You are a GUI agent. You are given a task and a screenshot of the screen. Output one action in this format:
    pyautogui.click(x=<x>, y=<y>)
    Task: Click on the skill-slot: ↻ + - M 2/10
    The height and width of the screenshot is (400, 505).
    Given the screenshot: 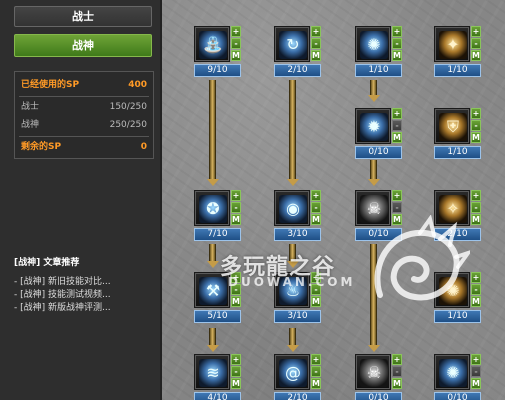 What is the action you would take?
    pyautogui.click(x=298, y=52)
    